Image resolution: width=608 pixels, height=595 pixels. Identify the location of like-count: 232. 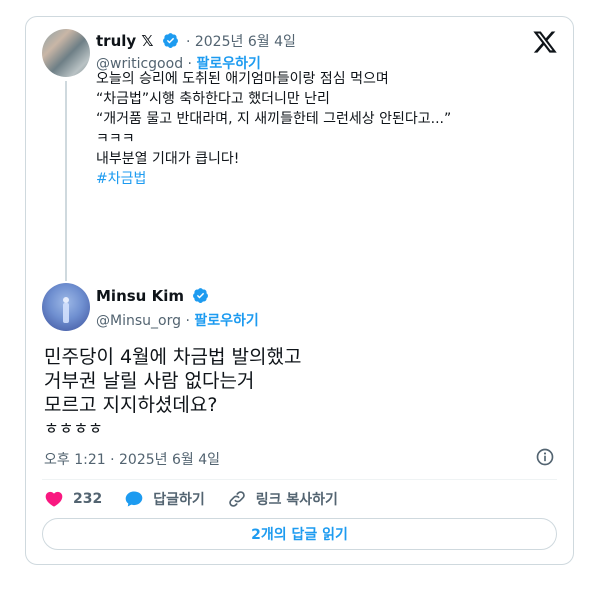
(88, 499).